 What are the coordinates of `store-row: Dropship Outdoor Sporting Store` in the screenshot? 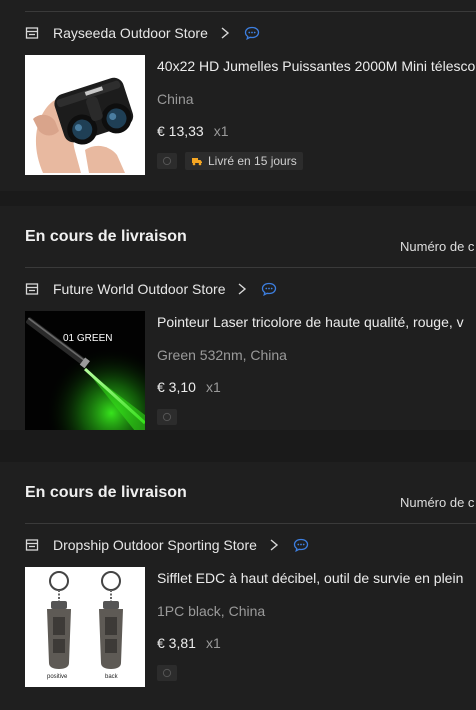 It's located at (167, 545).